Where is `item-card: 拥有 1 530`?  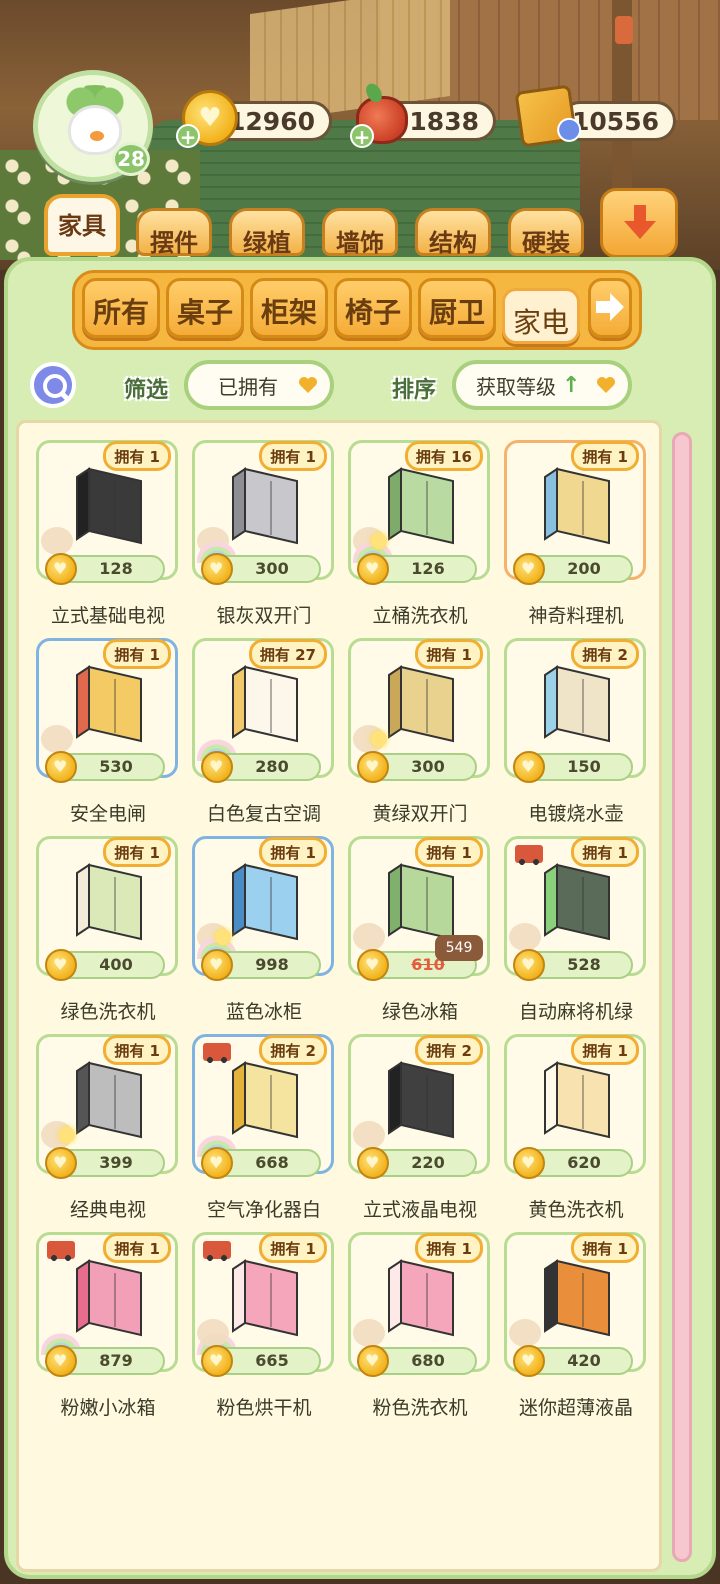
item-card: 拥有 1 530 is located at coordinates (107, 710).